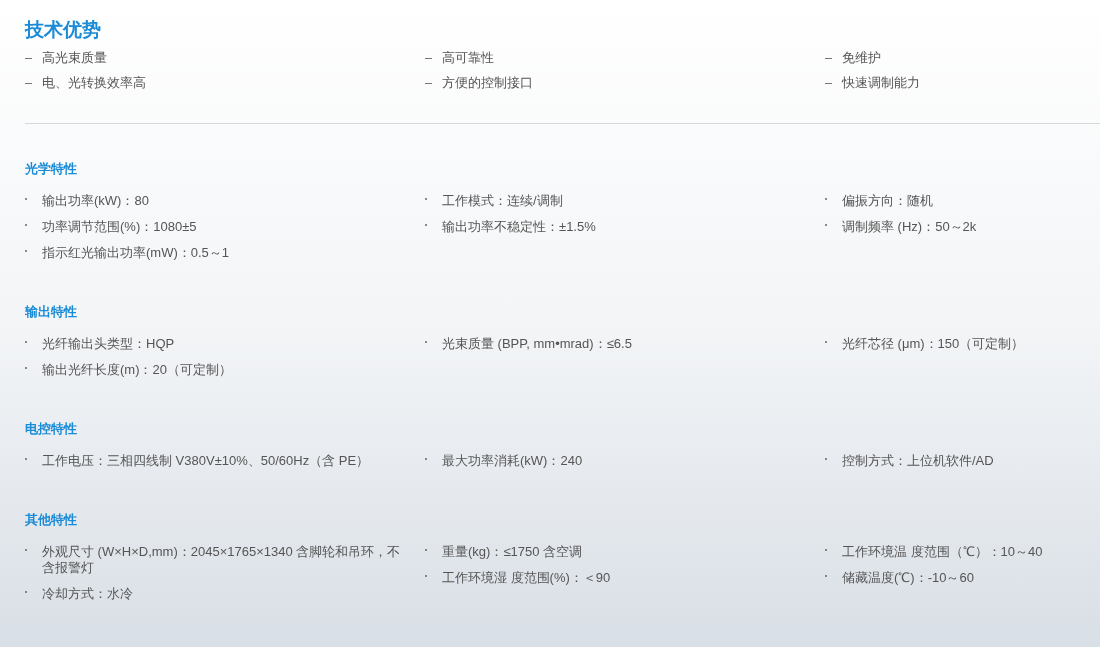  Describe the element at coordinates (888, 201) in the screenshot. I see `spec-text: 偏振方向：随机` at that location.